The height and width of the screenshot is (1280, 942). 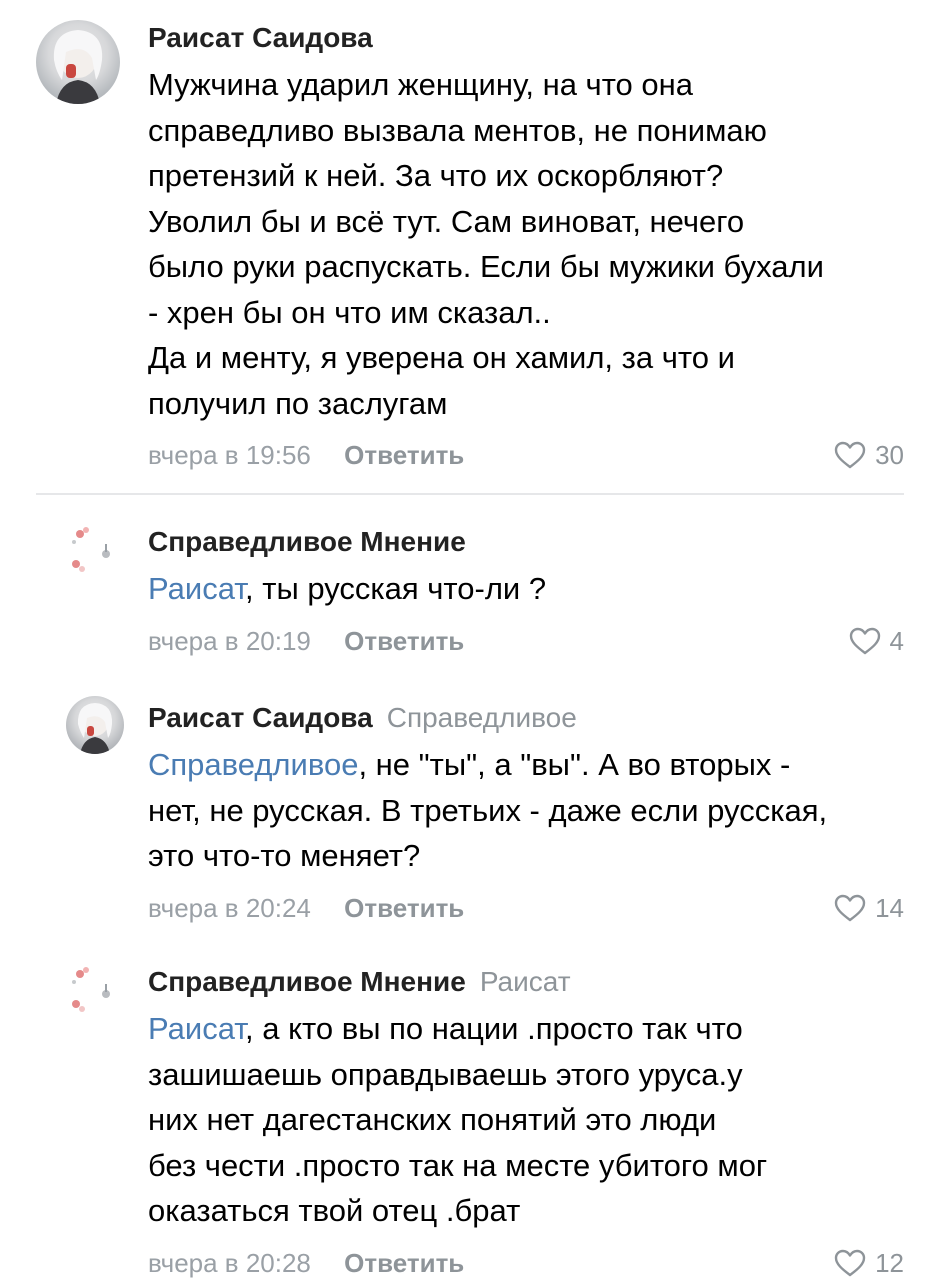 What do you see at coordinates (526, 455) in the screenshot?
I see `comment-meta: вчера в 19:56 Ответить 30` at bounding box center [526, 455].